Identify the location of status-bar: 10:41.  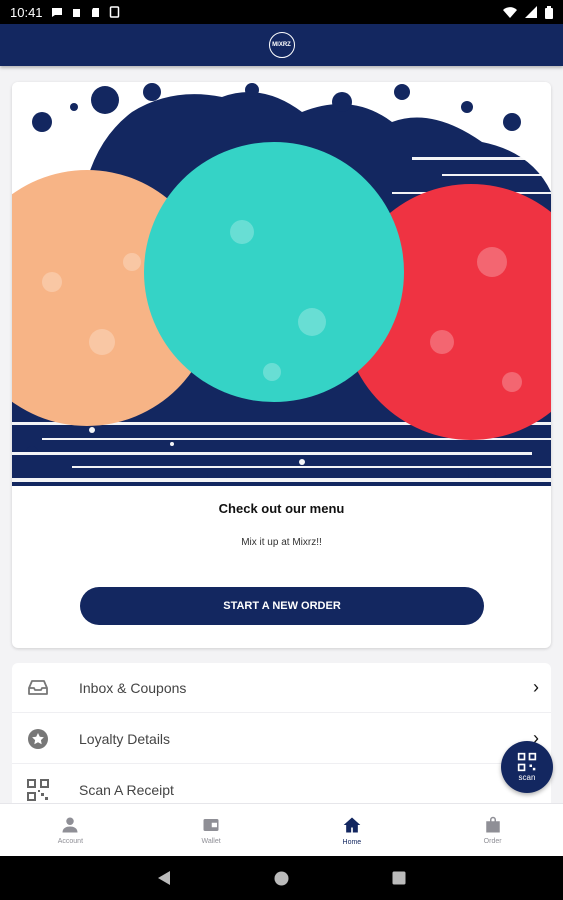
(281, 12).